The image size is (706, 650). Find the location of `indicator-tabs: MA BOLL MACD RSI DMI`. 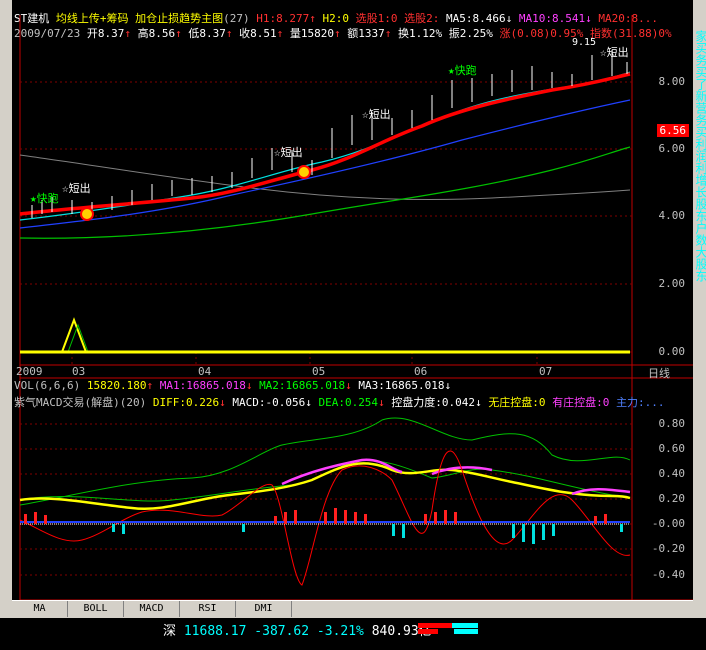

indicator-tabs: MA BOLL MACD RSI DMI is located at coordinates (352, 609).